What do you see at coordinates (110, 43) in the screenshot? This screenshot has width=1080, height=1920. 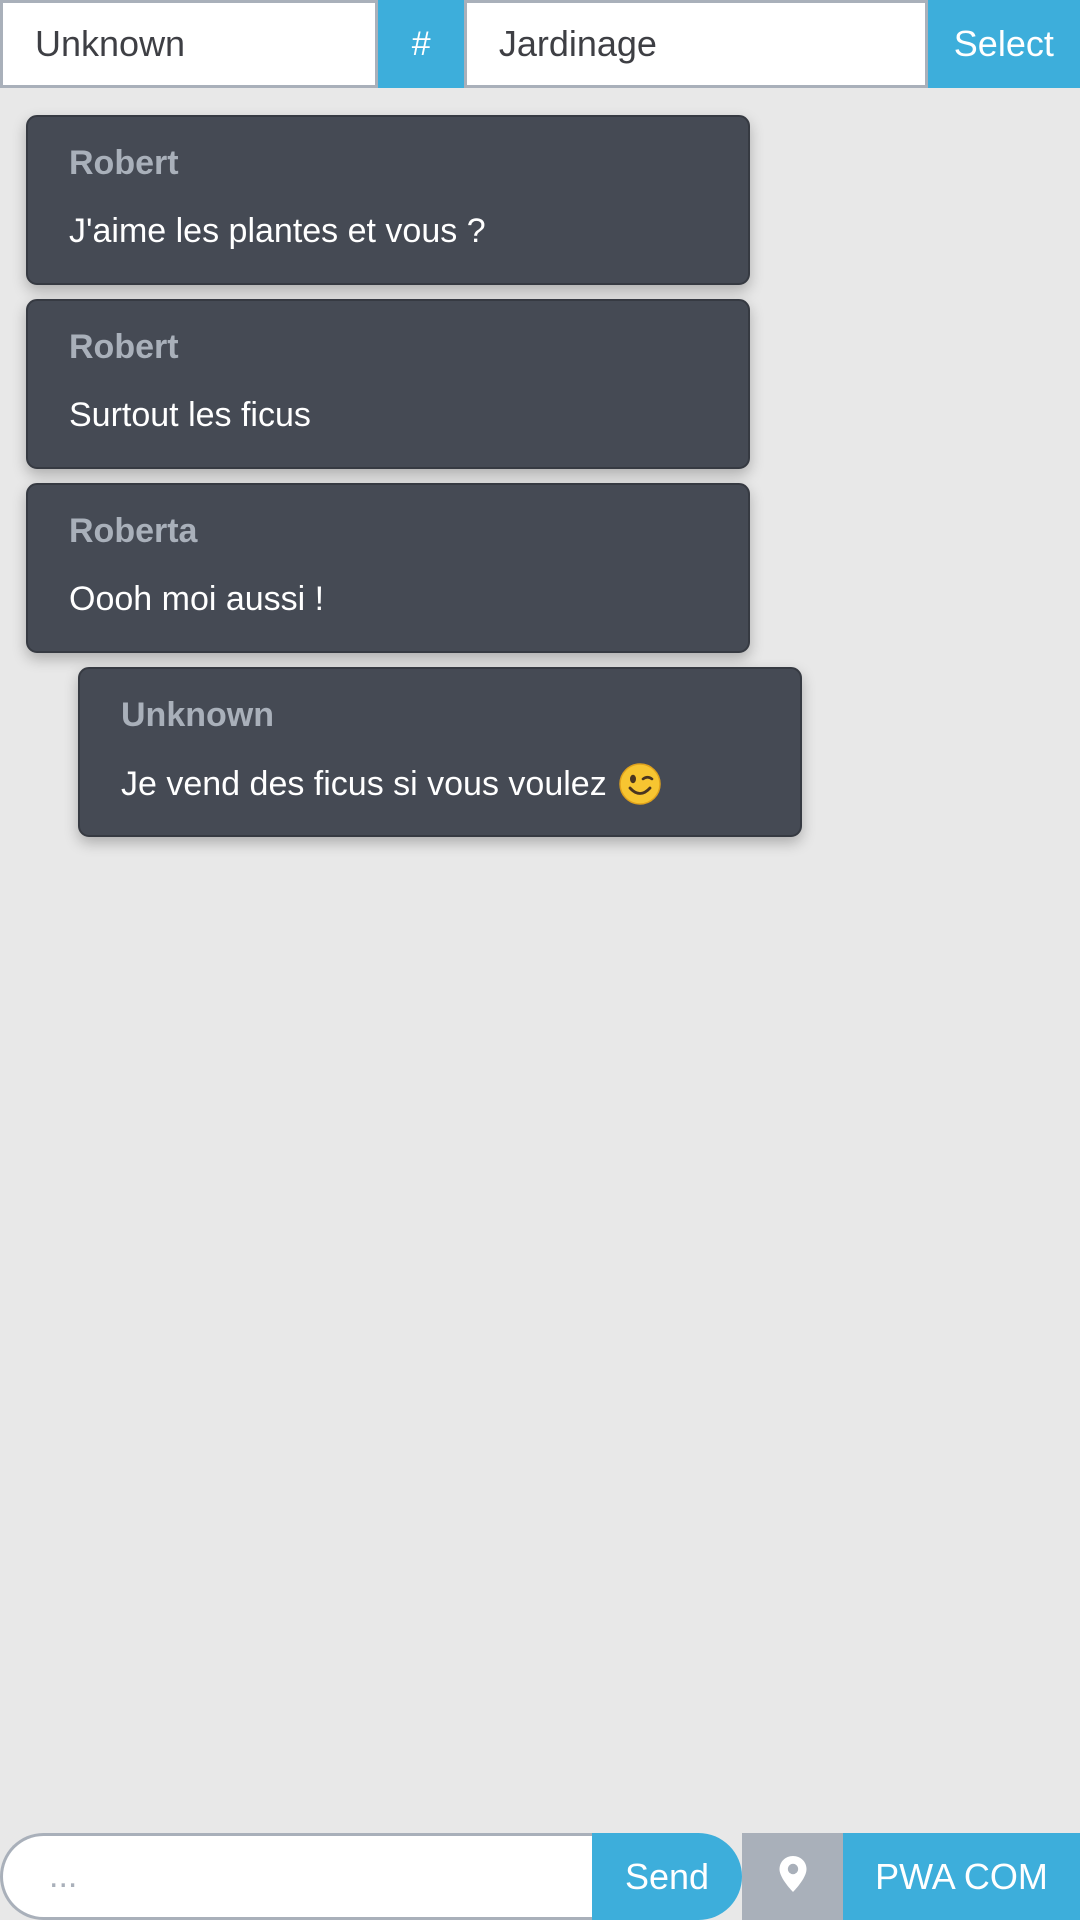 I see `username-value: Unknown` at bounding box center [110, 43].